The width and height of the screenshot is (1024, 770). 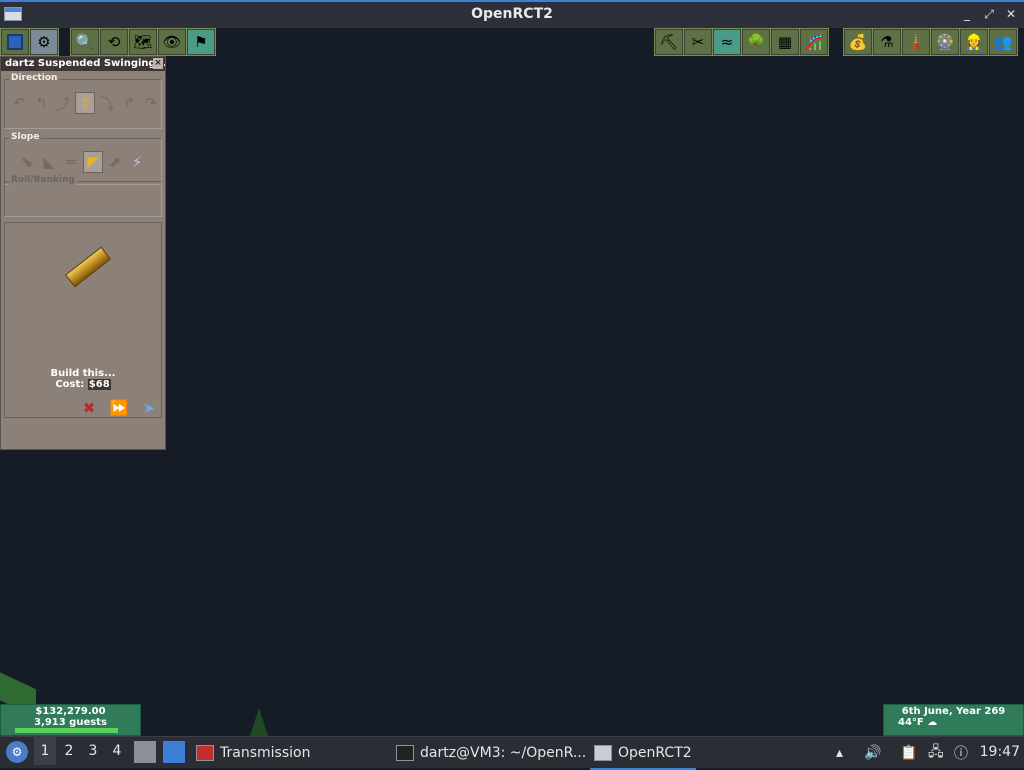 I want to click on slope-up-icon: ◤, so click(x=93, y=162).